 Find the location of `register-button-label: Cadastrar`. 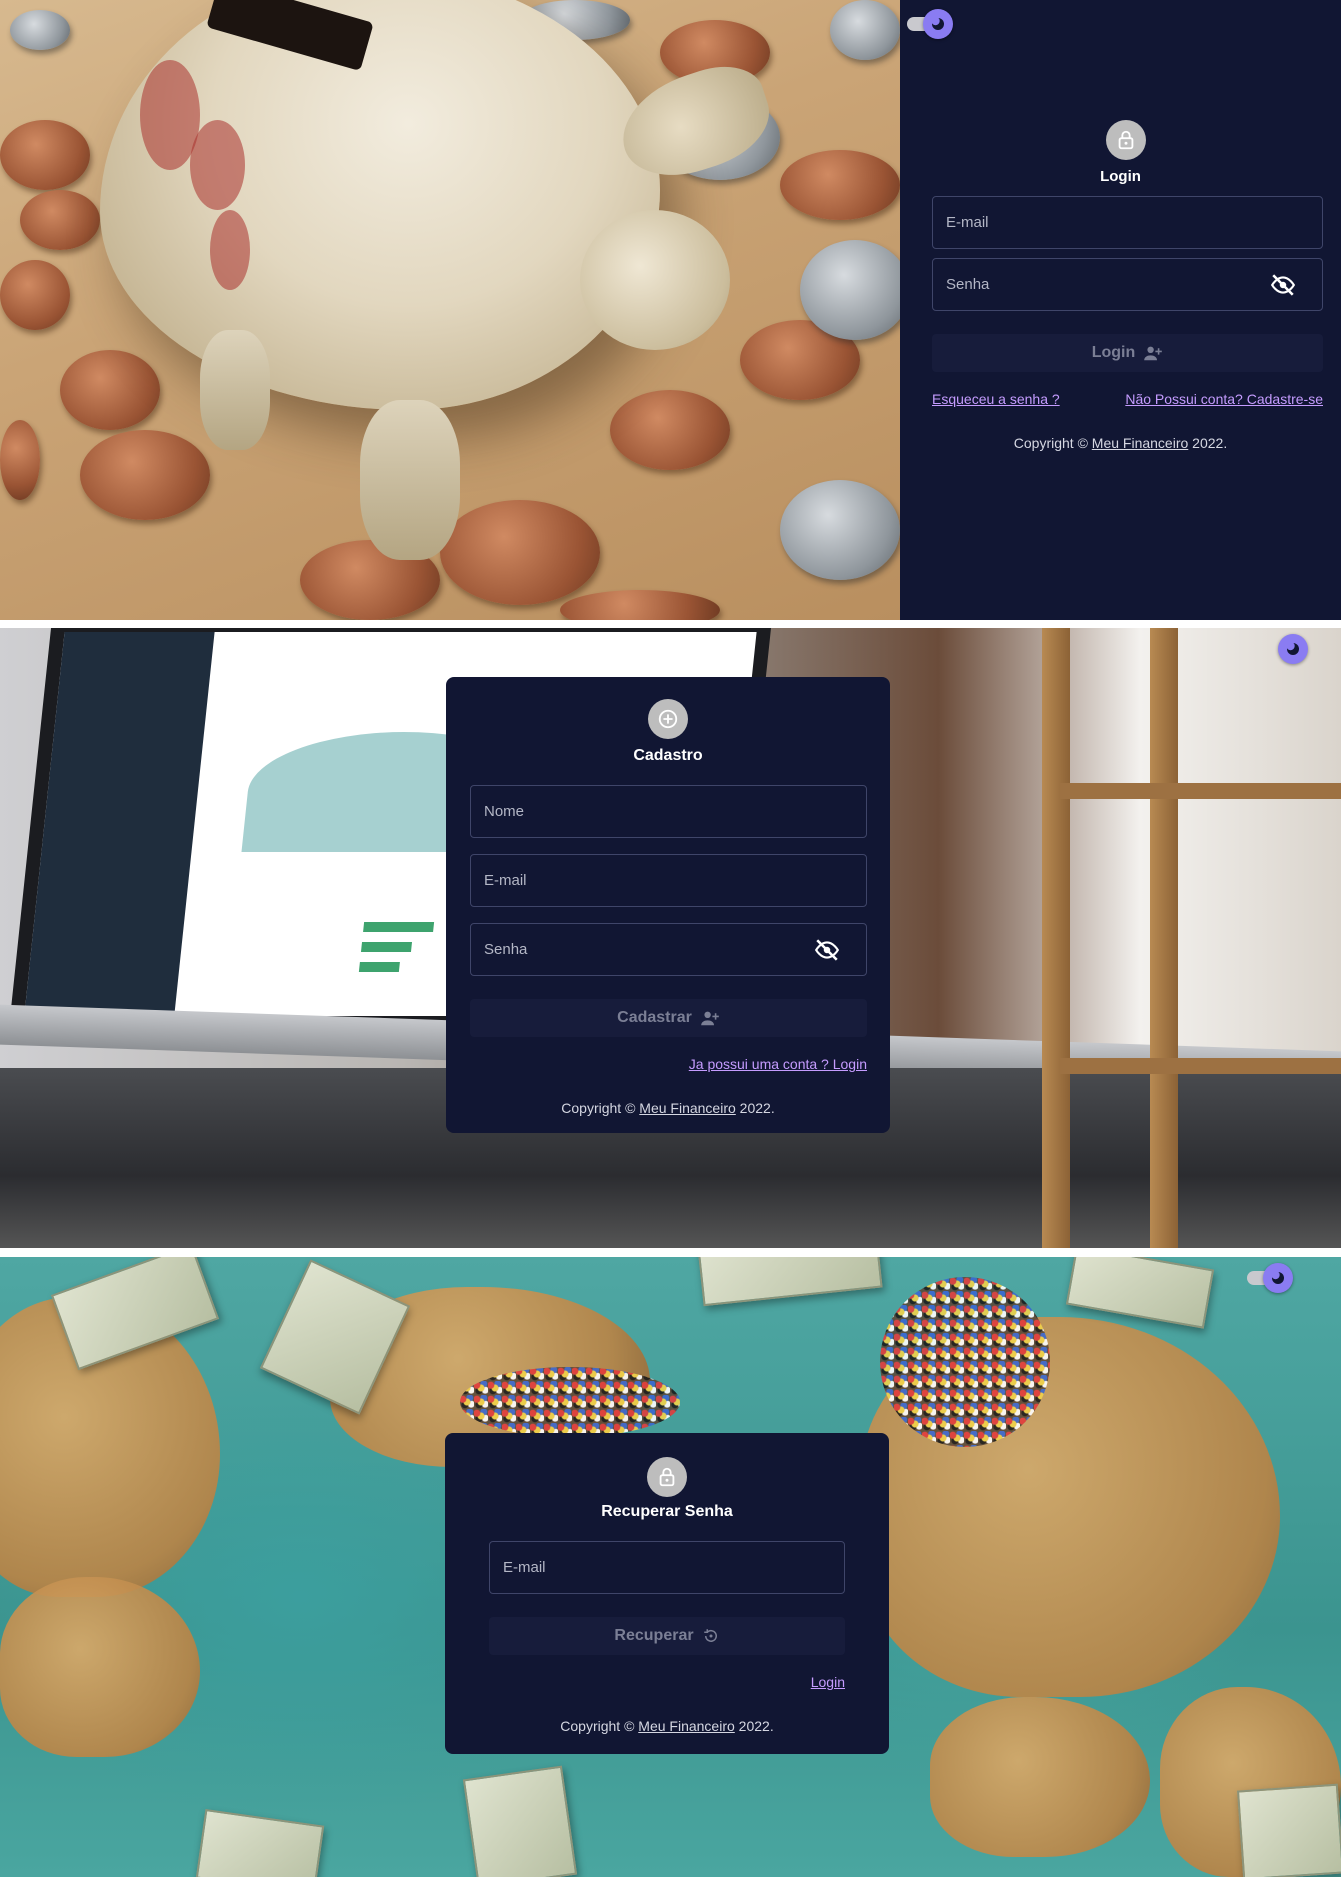

register-button-label: Cadastrar is located at coordinates (654, 1017).